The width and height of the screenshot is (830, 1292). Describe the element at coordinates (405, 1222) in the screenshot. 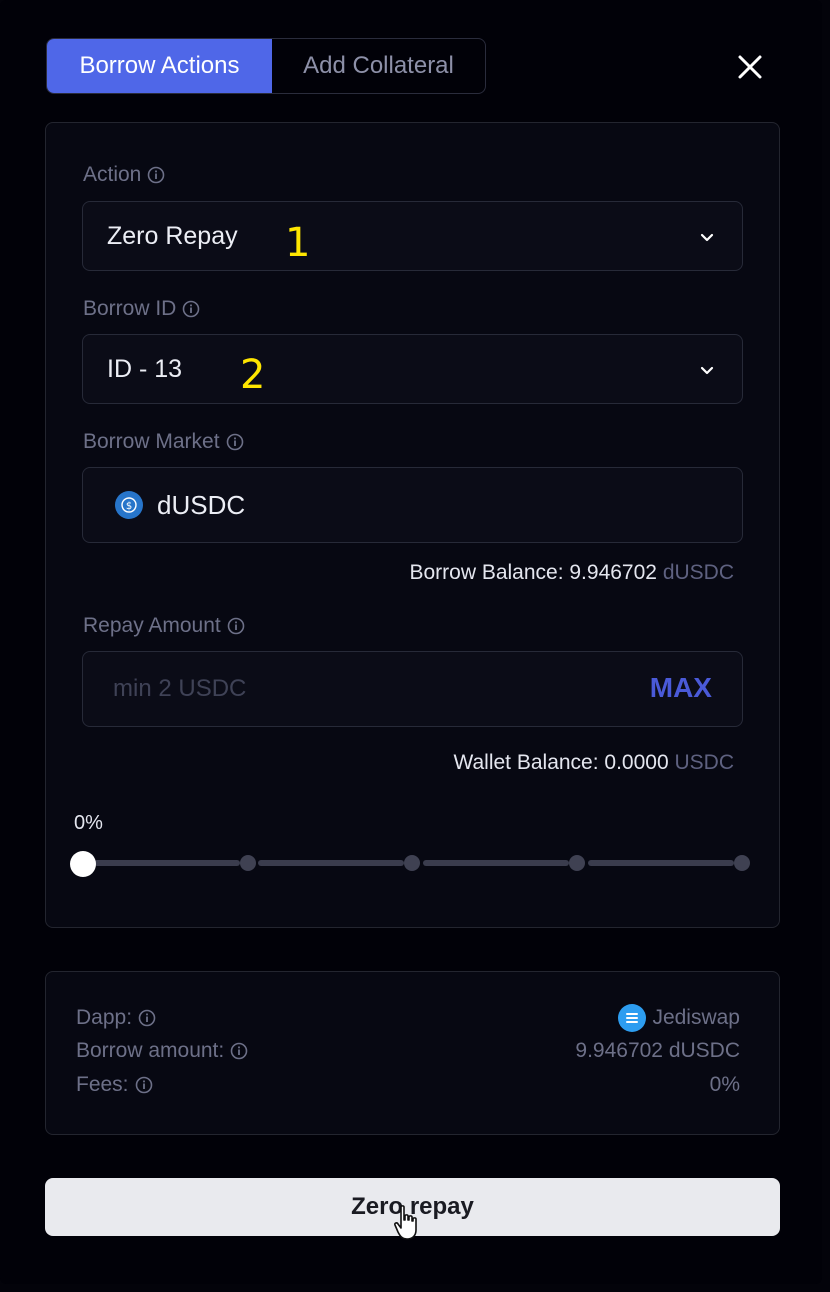

I see `hand-pointer-cursor-icon` at that location.